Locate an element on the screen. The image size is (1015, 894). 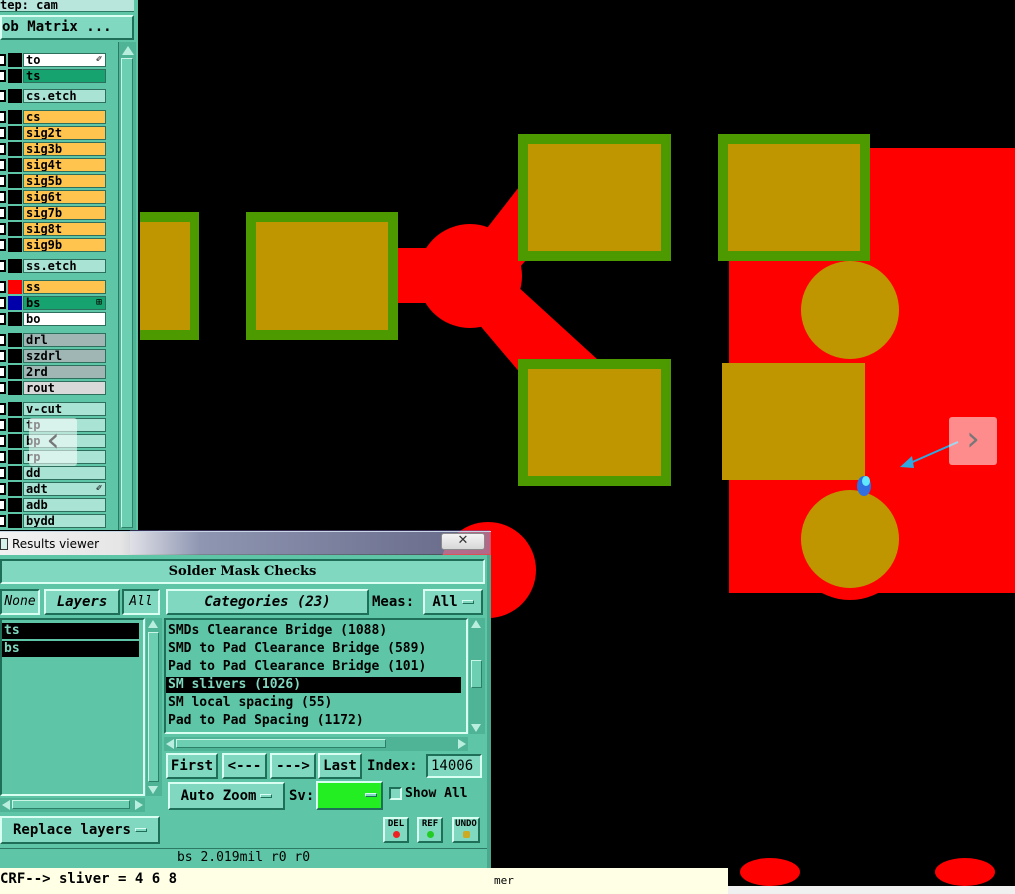
layer-row: bs ⊞ is located at coordinates (58, 303).